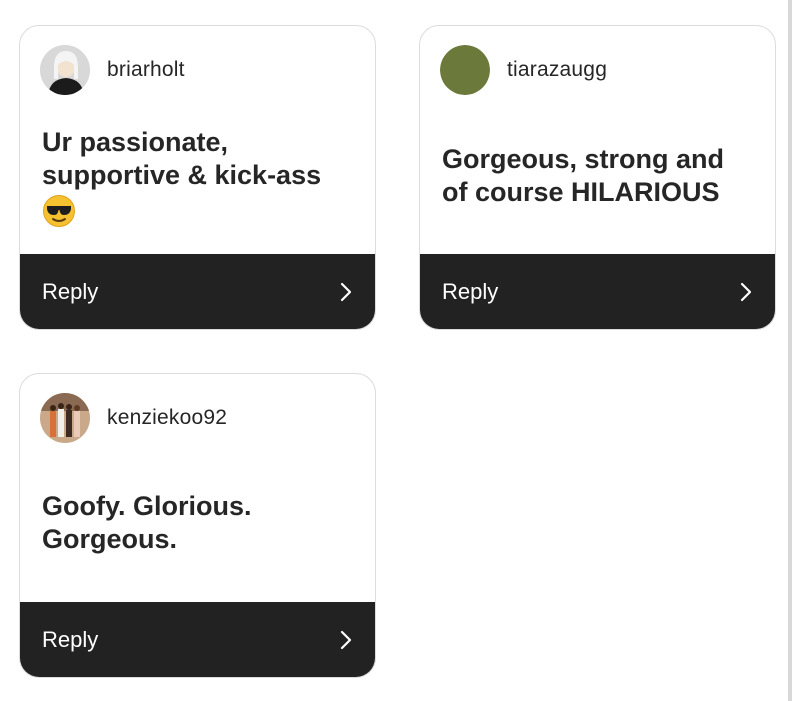  I want to click on message-text: Ur passionate, supportive & kick-ass, so click(197, 181).